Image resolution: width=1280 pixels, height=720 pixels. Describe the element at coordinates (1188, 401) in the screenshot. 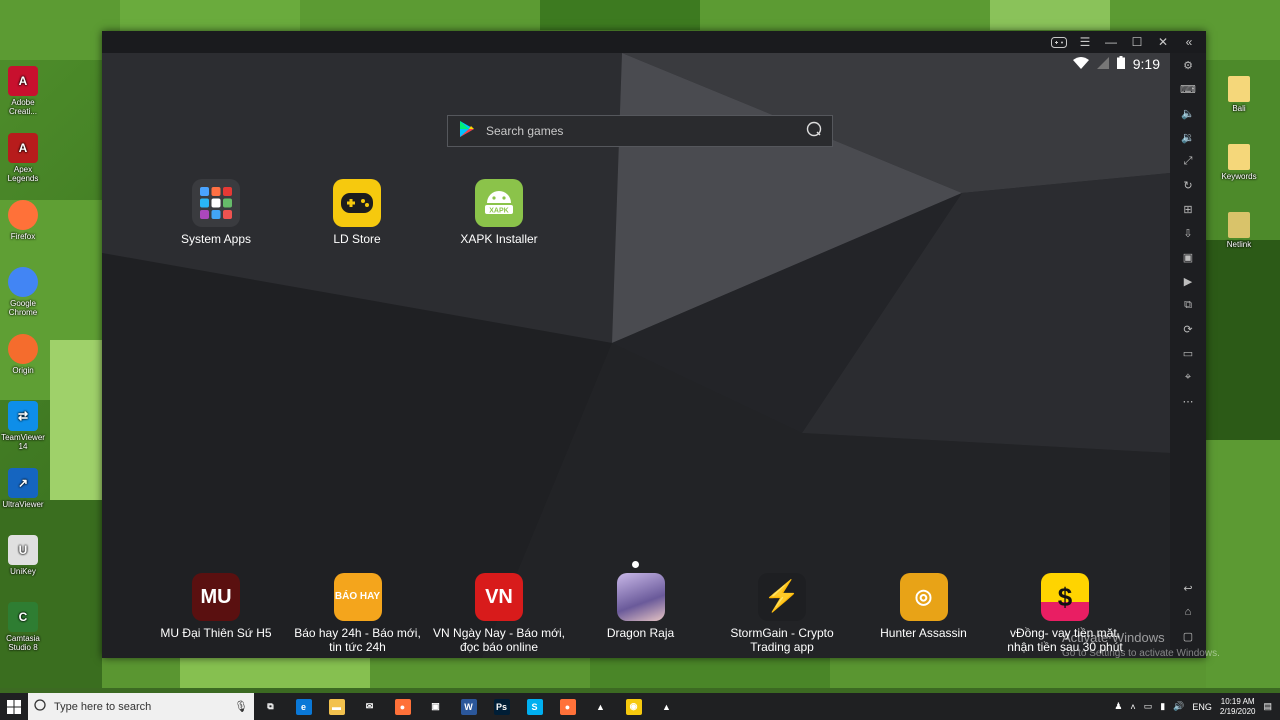

I see `more-icon: ⋯` at that location.